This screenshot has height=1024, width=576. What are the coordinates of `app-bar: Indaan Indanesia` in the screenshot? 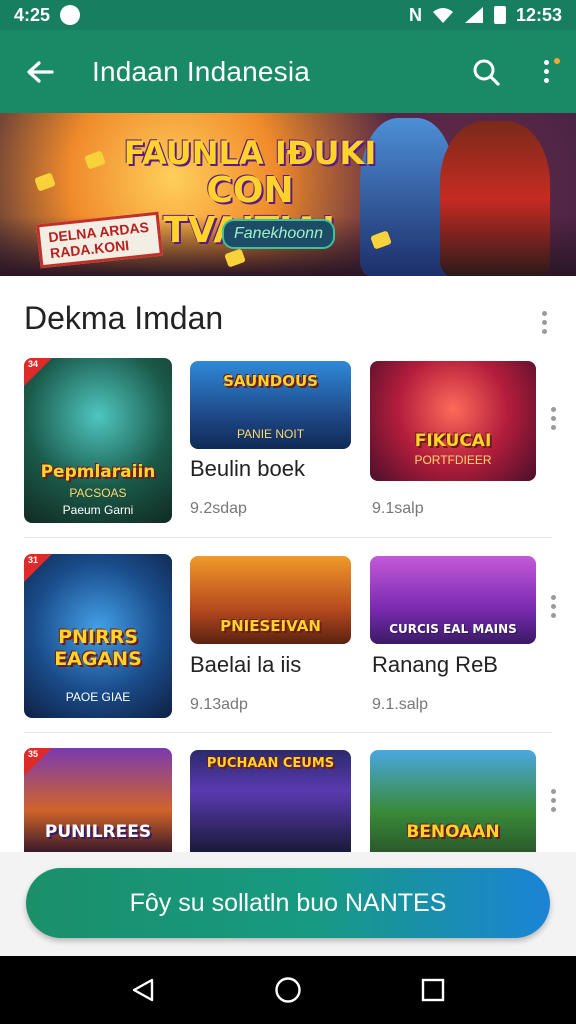 It's located at (288, 71).